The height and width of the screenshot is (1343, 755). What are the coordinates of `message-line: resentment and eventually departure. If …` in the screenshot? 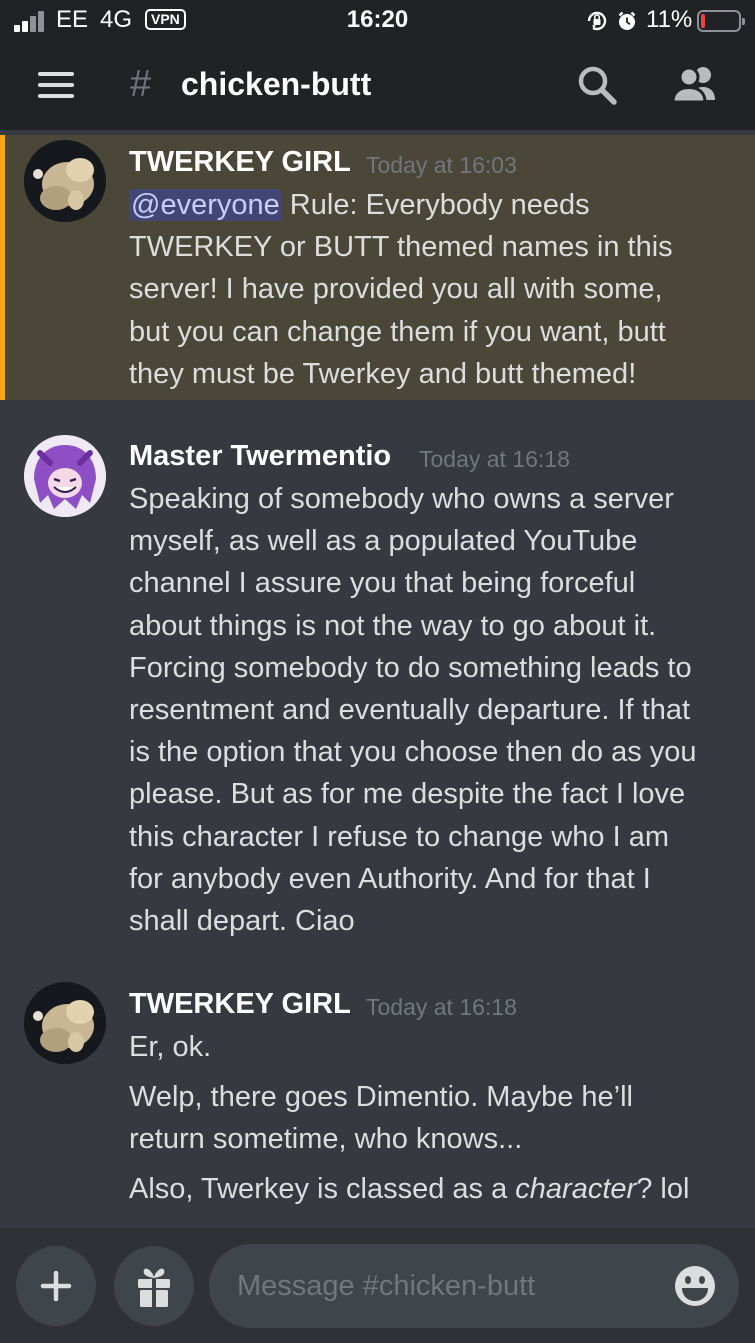 It's located at (410, 710).